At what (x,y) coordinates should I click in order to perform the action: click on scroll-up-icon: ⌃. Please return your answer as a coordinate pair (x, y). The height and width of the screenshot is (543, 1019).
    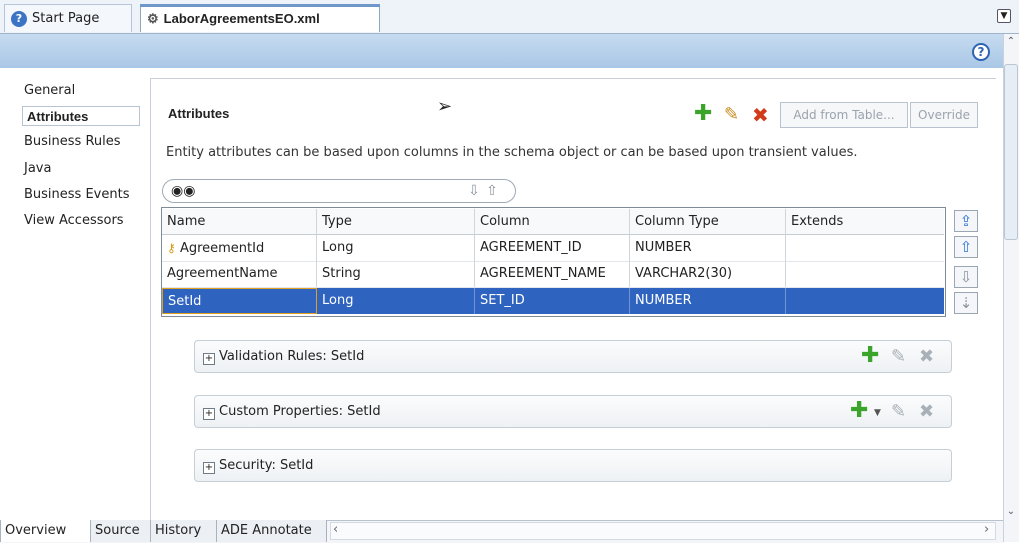
    Looking at the image, I should click on (1011, 41).